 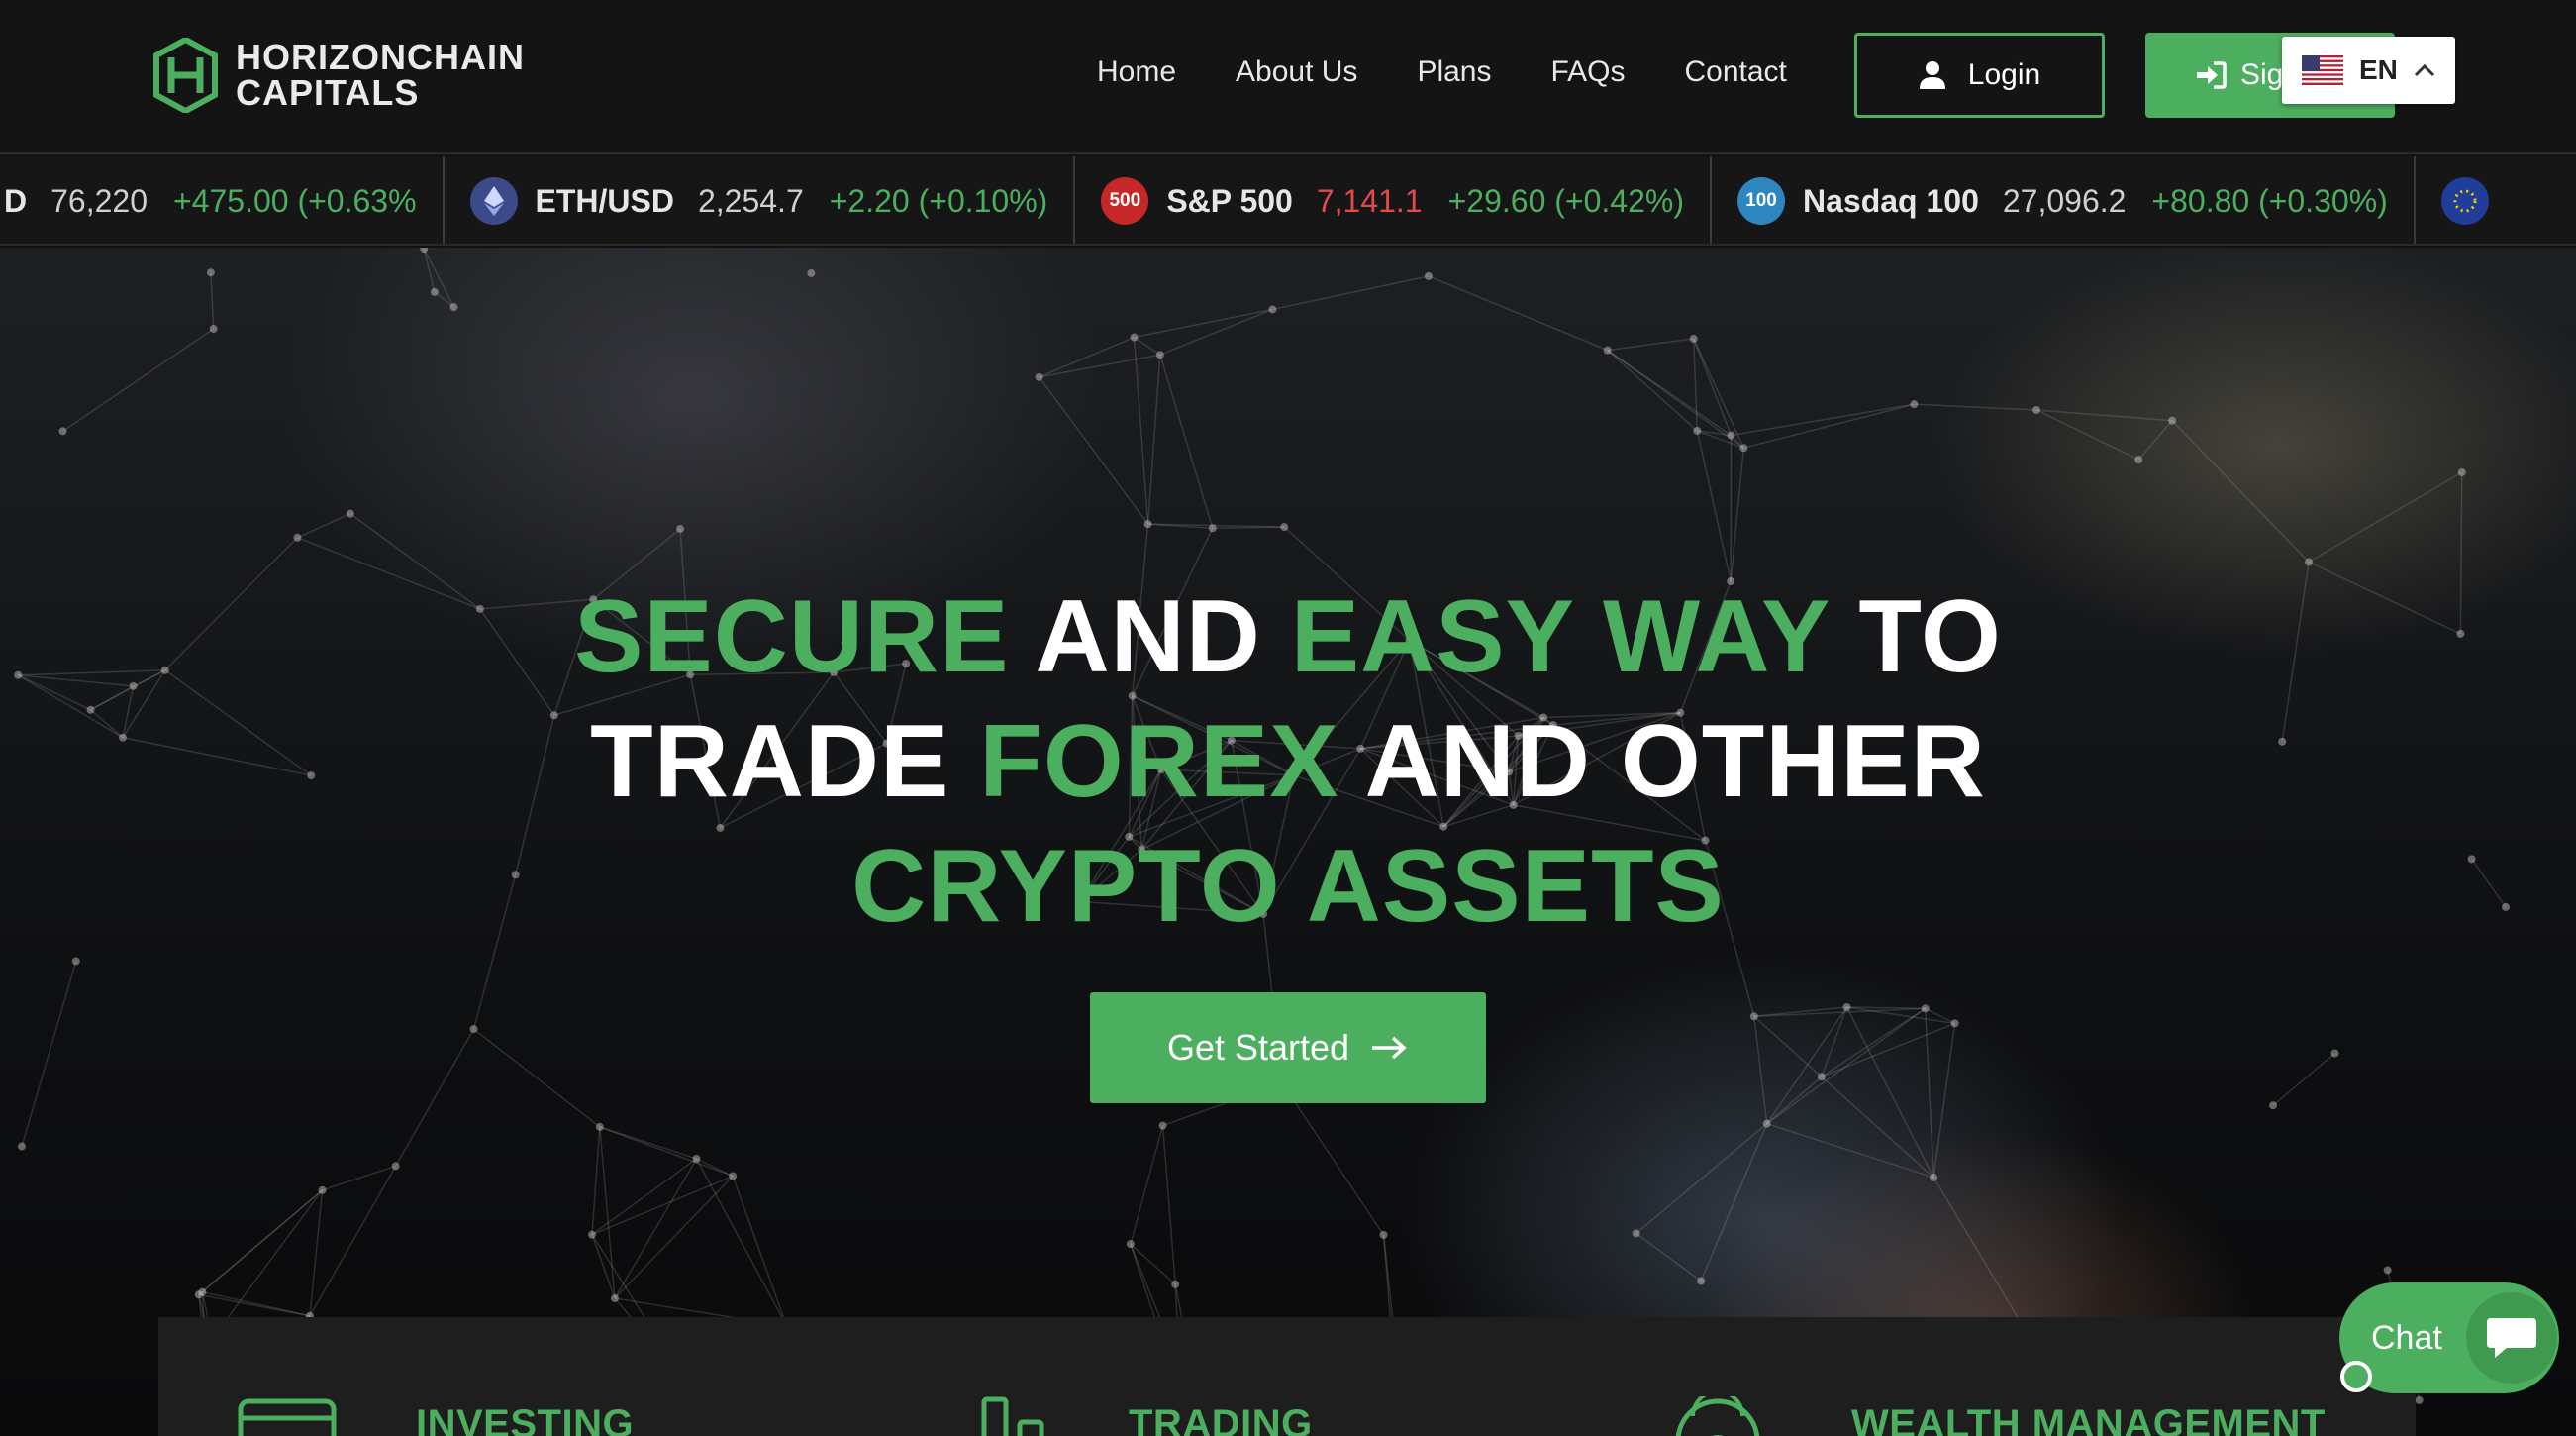 What do you see at coordinates (1230, 201) in the screenshot?
I see `ticker-symbol: S&P 500` at bounding box center [1230, 201].